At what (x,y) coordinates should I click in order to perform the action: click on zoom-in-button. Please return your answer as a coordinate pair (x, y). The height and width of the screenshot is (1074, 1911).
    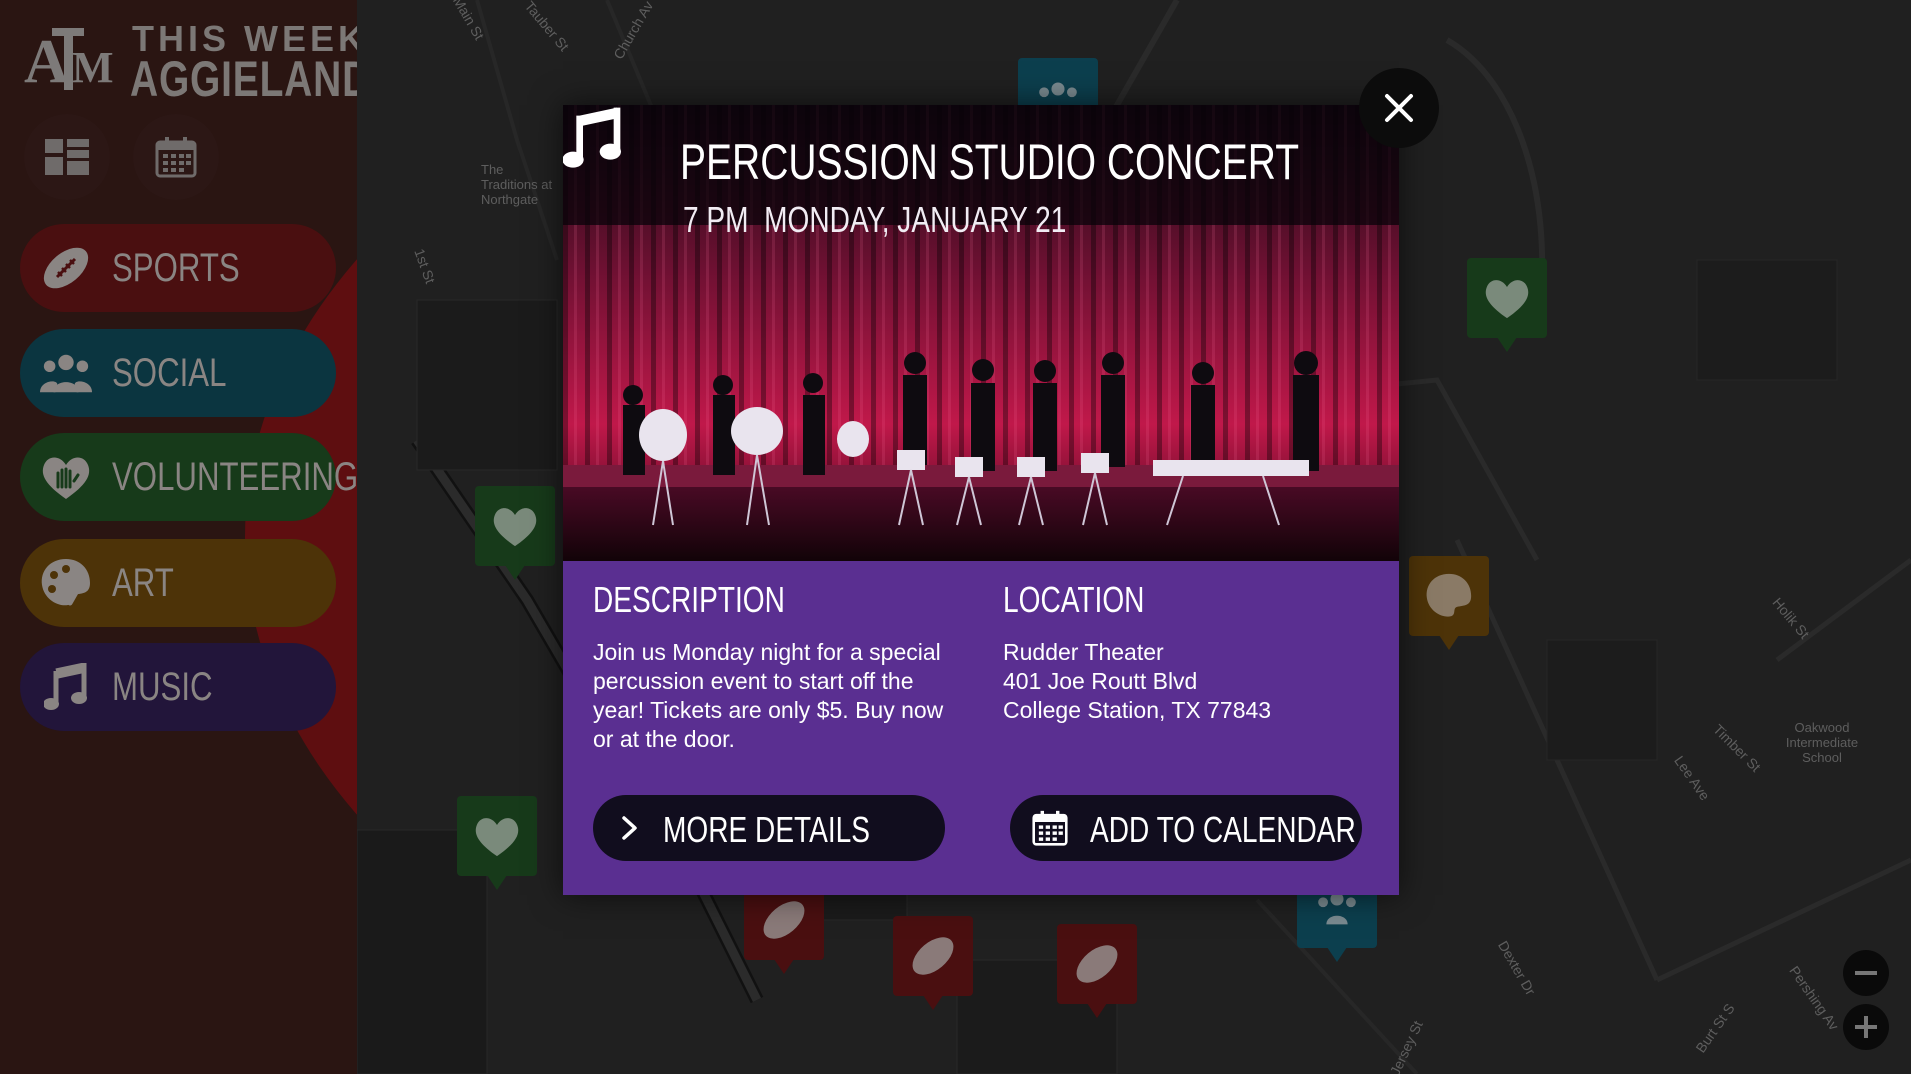
    Looking at the image, I should click on (1866, 1027).